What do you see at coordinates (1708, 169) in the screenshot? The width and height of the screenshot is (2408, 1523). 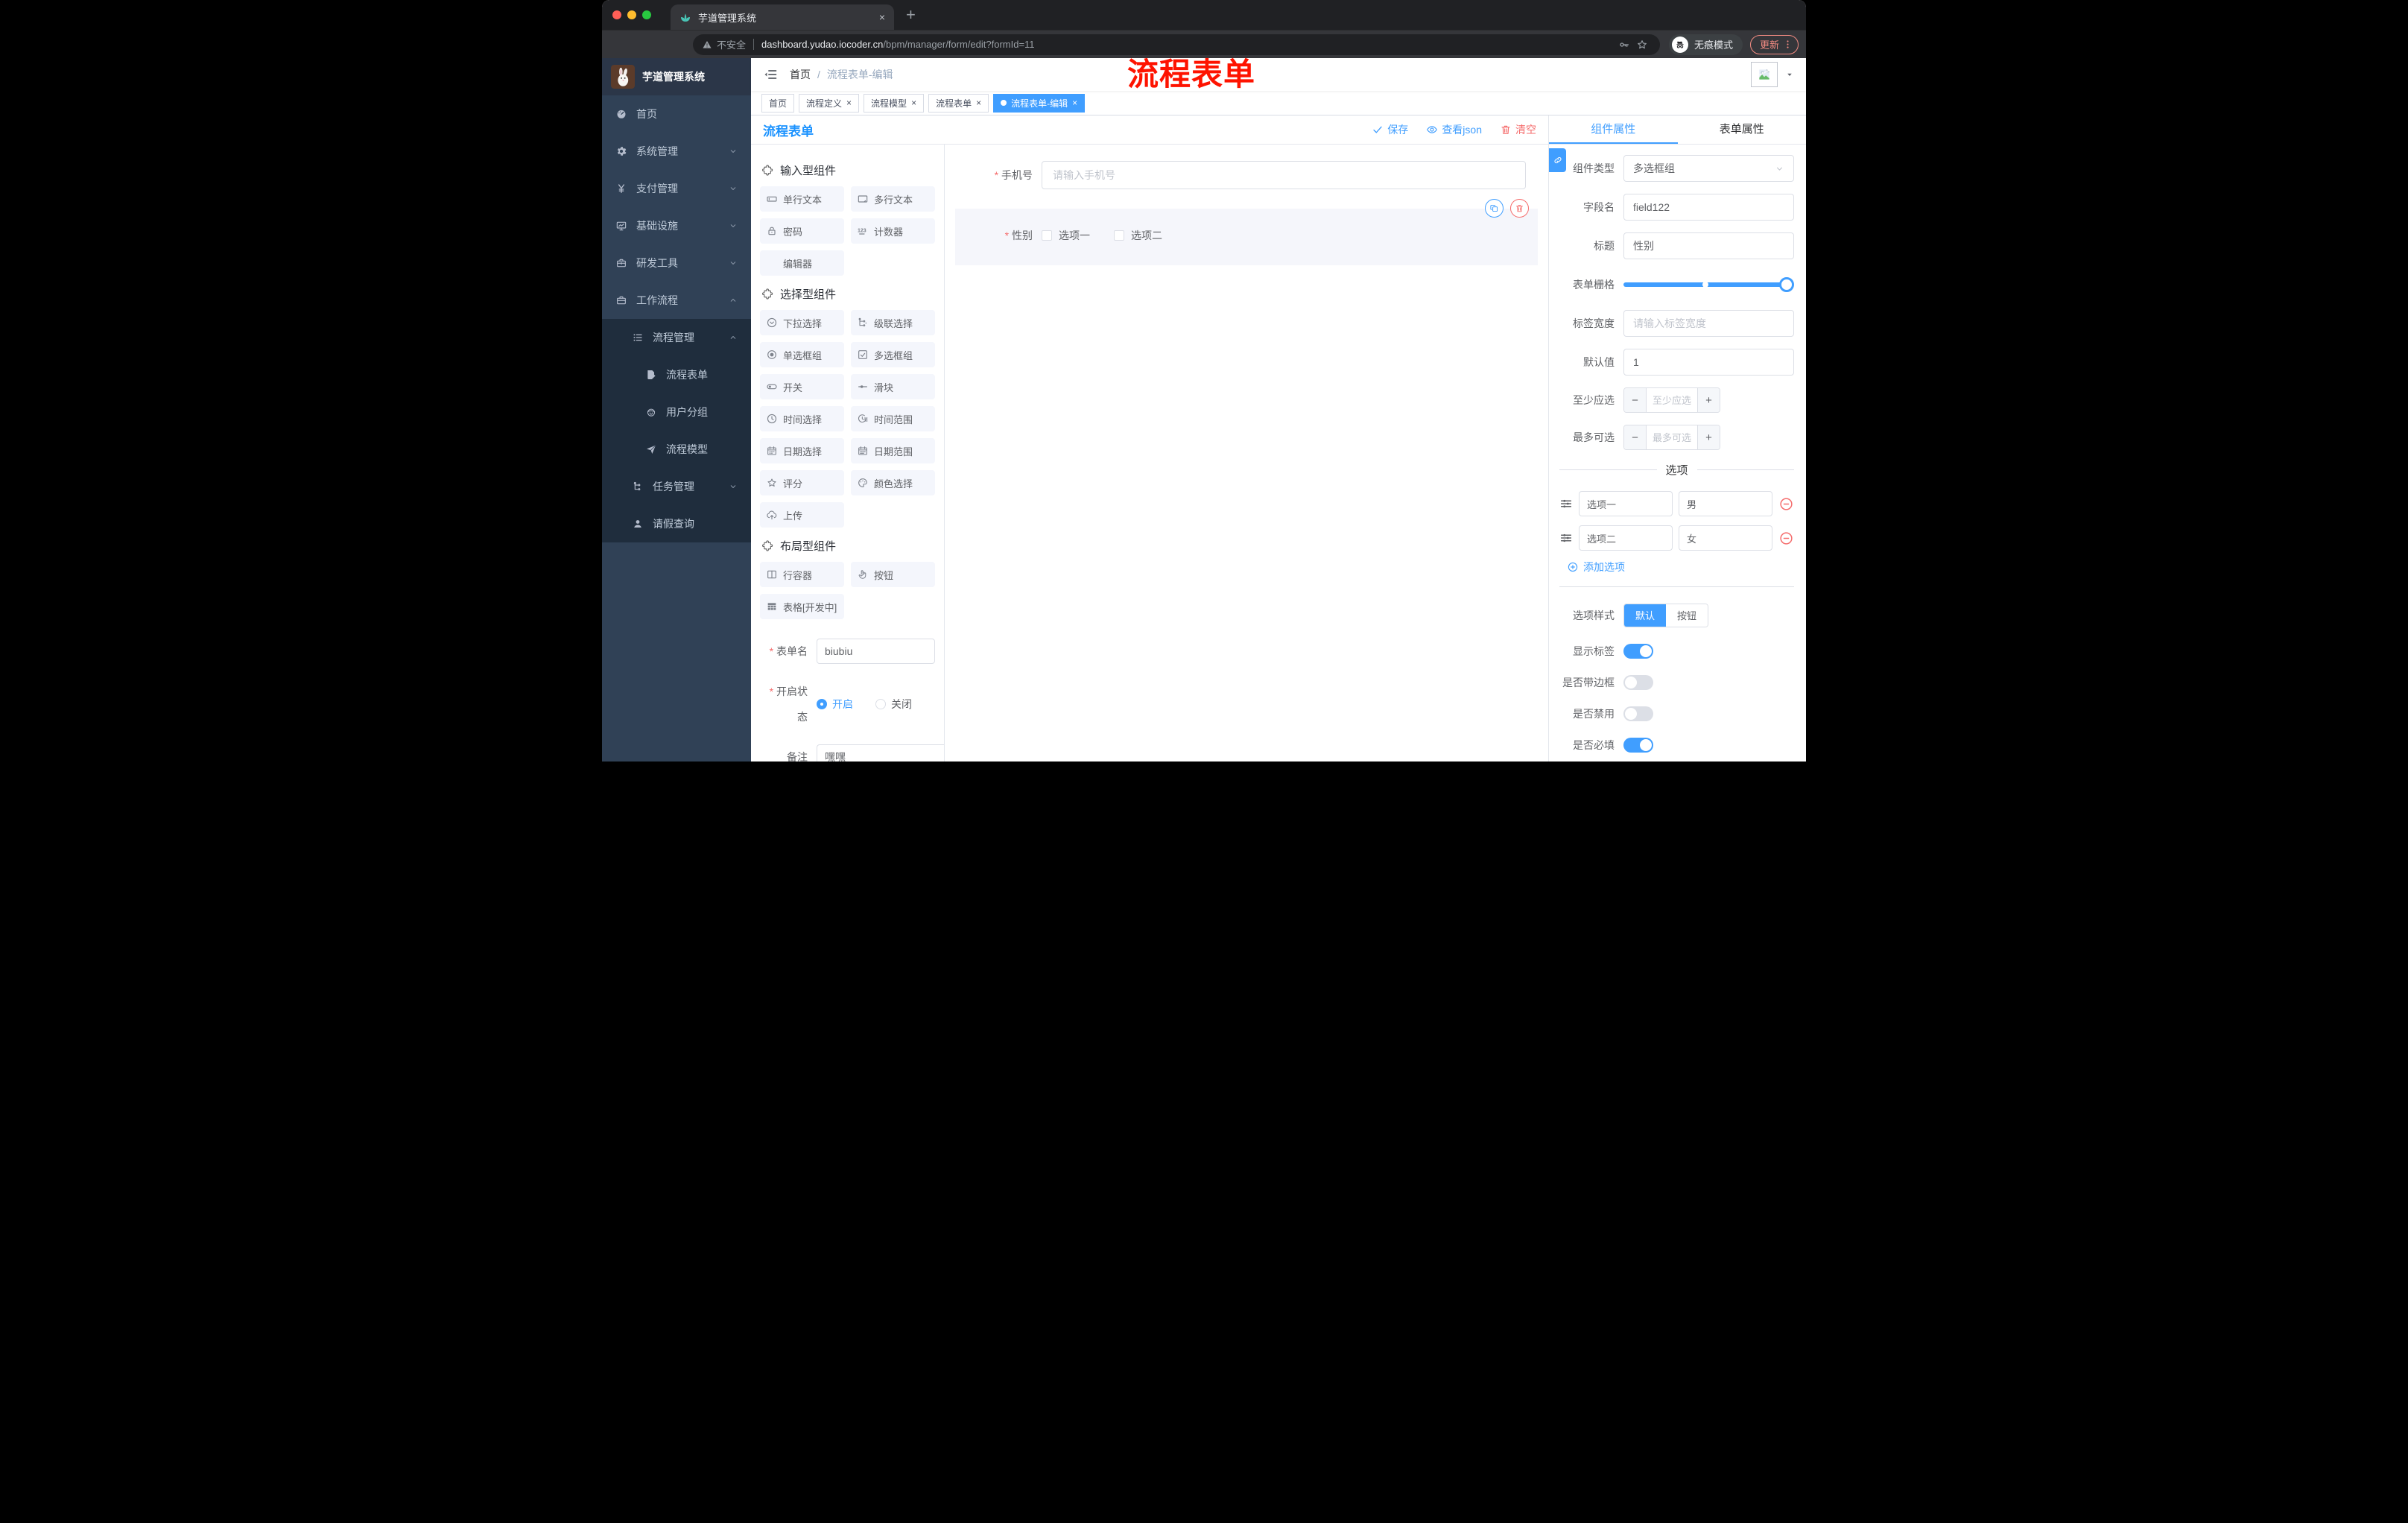 I see `component-type-select: 多选框组` at bounding box center [1708, 169].